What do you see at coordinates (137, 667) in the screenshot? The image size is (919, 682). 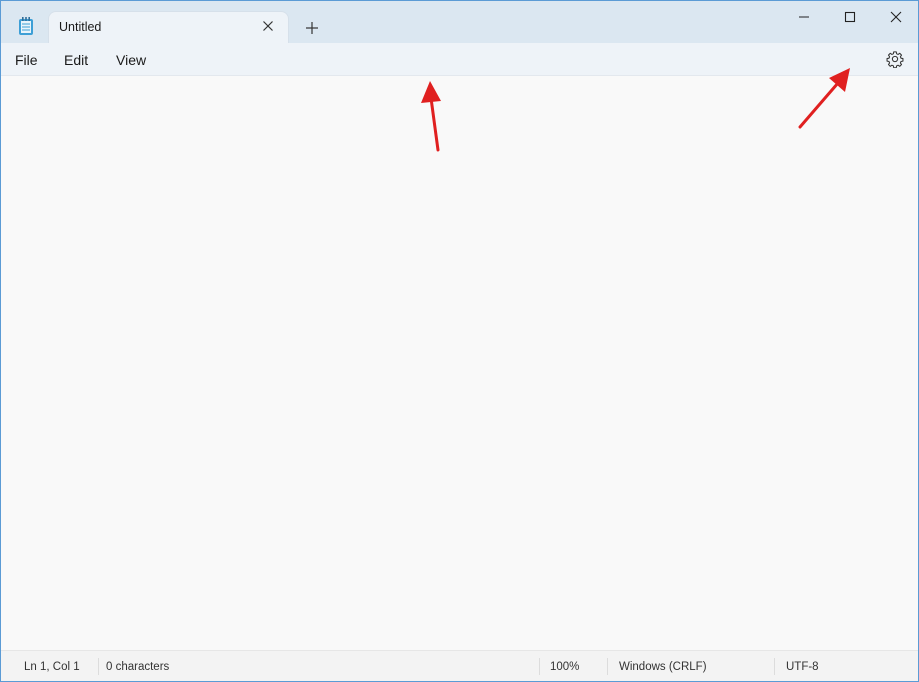 I see `character-count: 0 characters` at bounding box center [137, 667].